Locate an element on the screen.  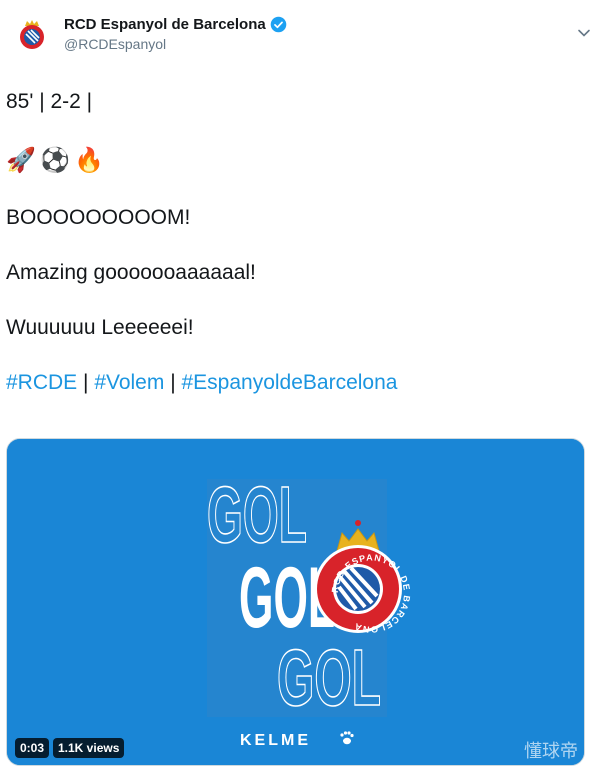
goal-line: Amazing gooooooaaaaaal! is located at coordinates (131, 272).